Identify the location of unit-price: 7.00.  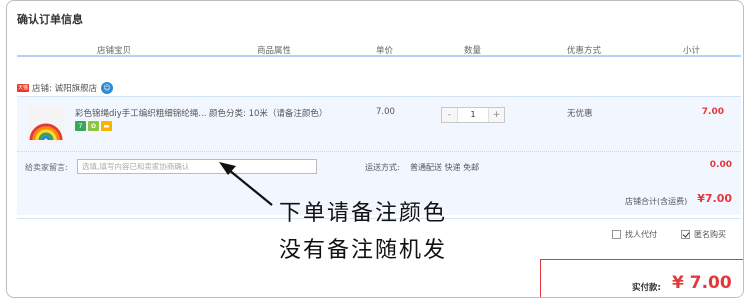
(385, 112).